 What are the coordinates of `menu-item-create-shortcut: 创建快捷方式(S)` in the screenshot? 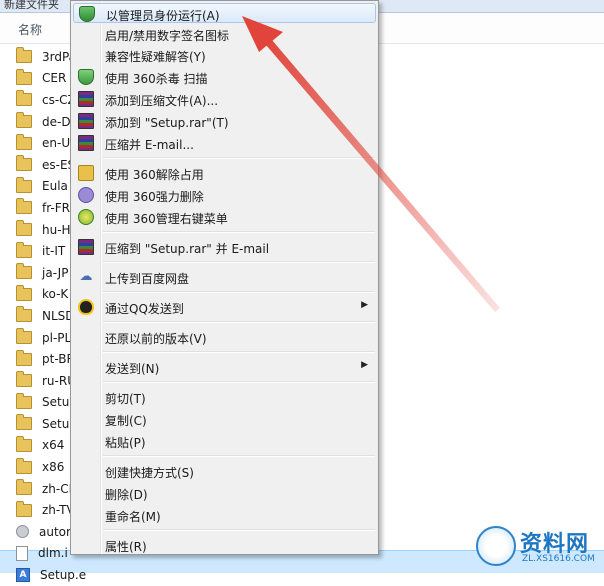 It's located at (224, 471).